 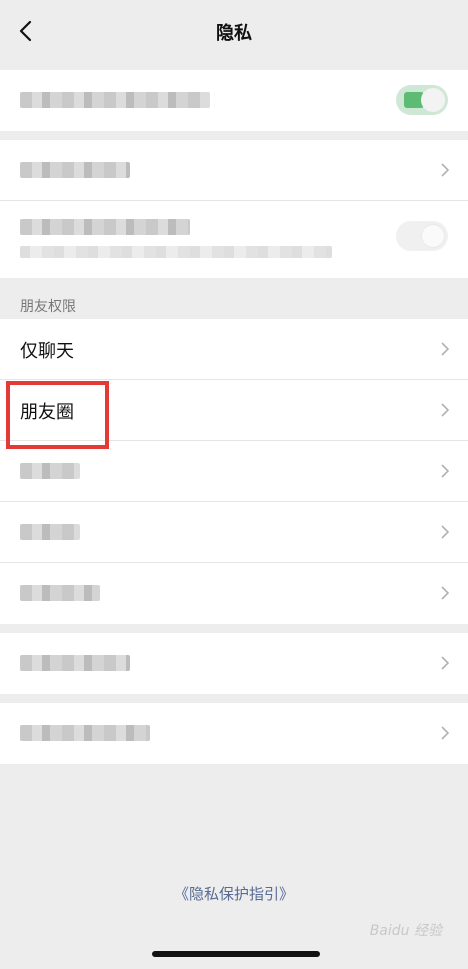 I want to click on nav-bar: 隐私, so click(x=234, y=32).